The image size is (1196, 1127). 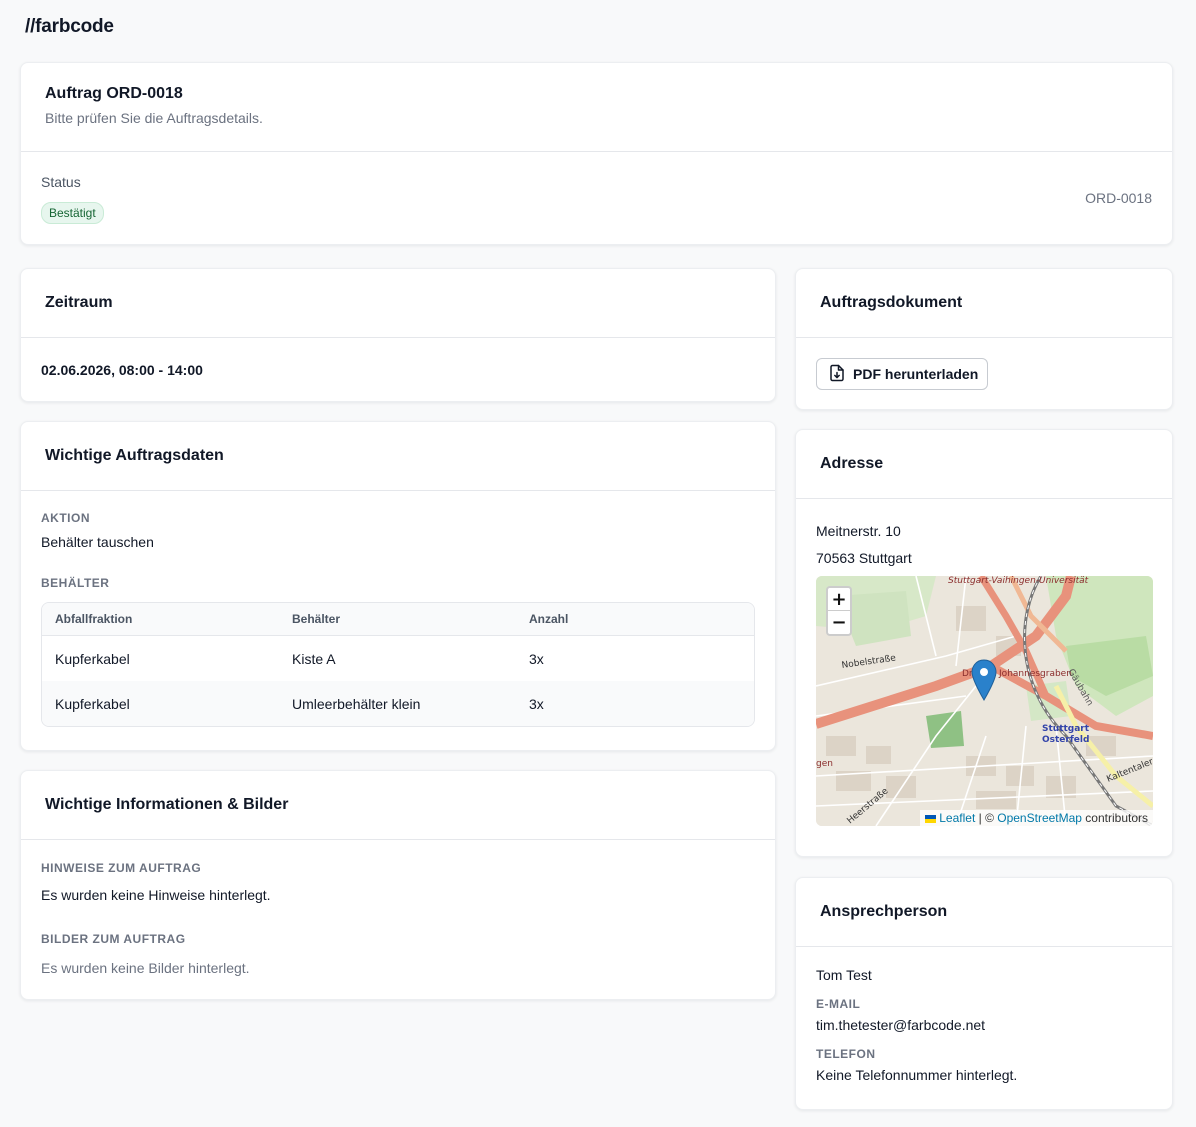 What do you see at coordinates (824, 764) in the screenshot?
I see `map-label-left-cut: gen` at bounding box center [824, 764].